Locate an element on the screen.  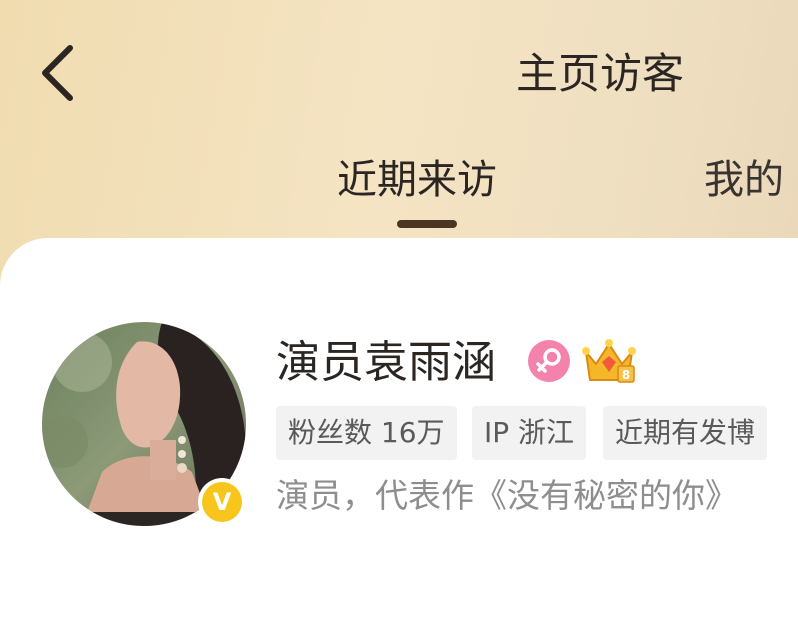
verified-badge-label: V is located at coordinates (222, 502).